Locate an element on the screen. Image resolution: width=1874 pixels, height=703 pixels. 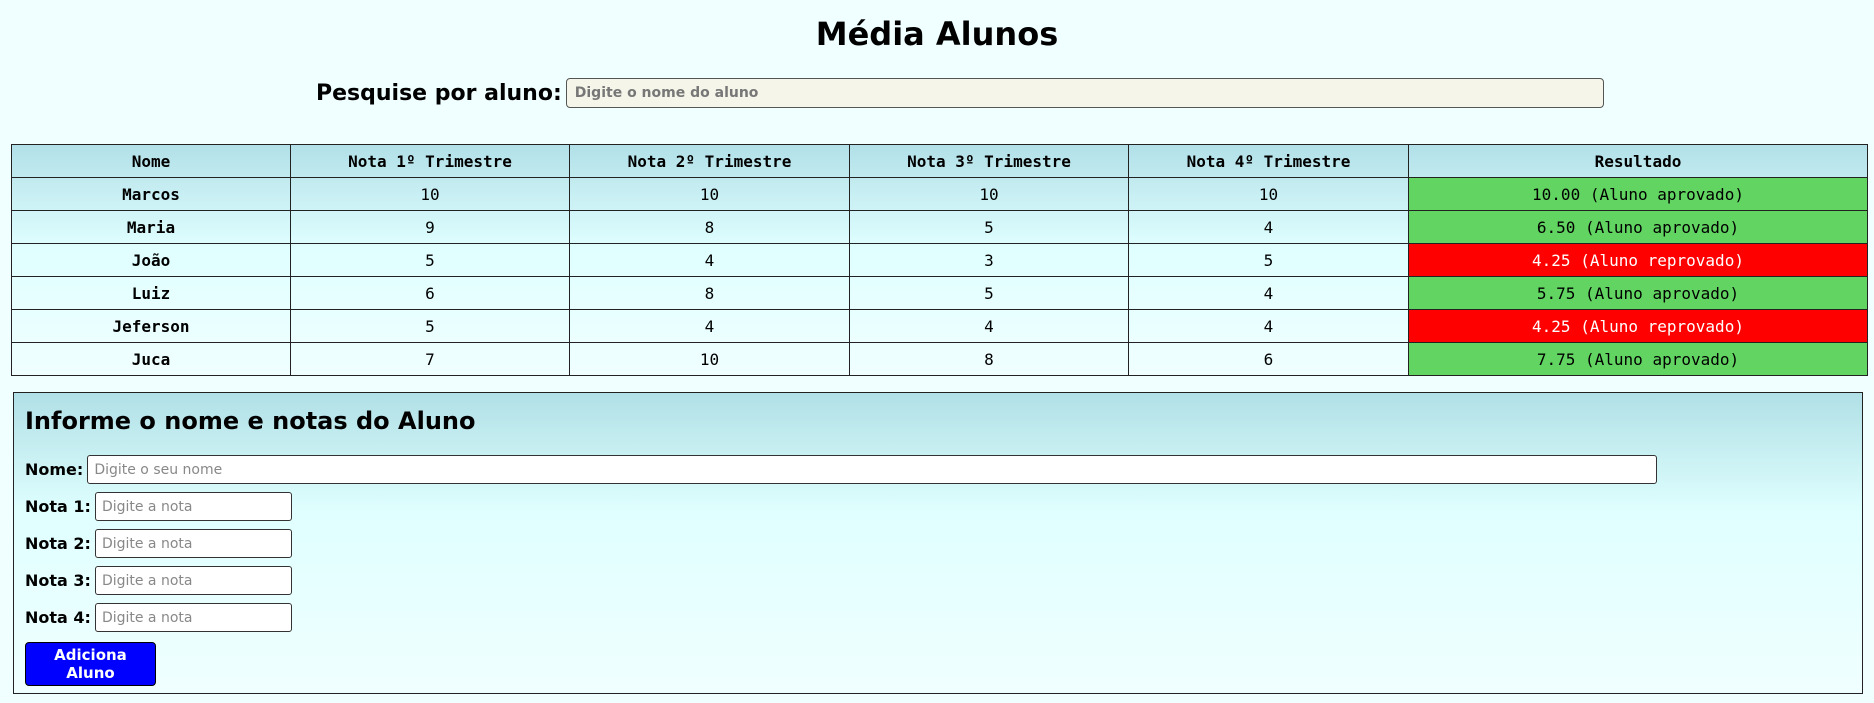
nota1-field-row: Nota 1: is located at coordinates (158, 506).